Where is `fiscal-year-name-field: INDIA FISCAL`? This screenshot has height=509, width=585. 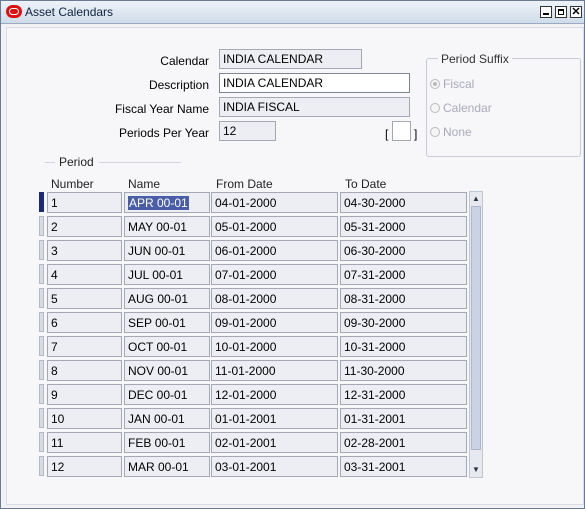 fiscal-year-name-field: INDIA FISCAL is located at coordinates (314, 107).